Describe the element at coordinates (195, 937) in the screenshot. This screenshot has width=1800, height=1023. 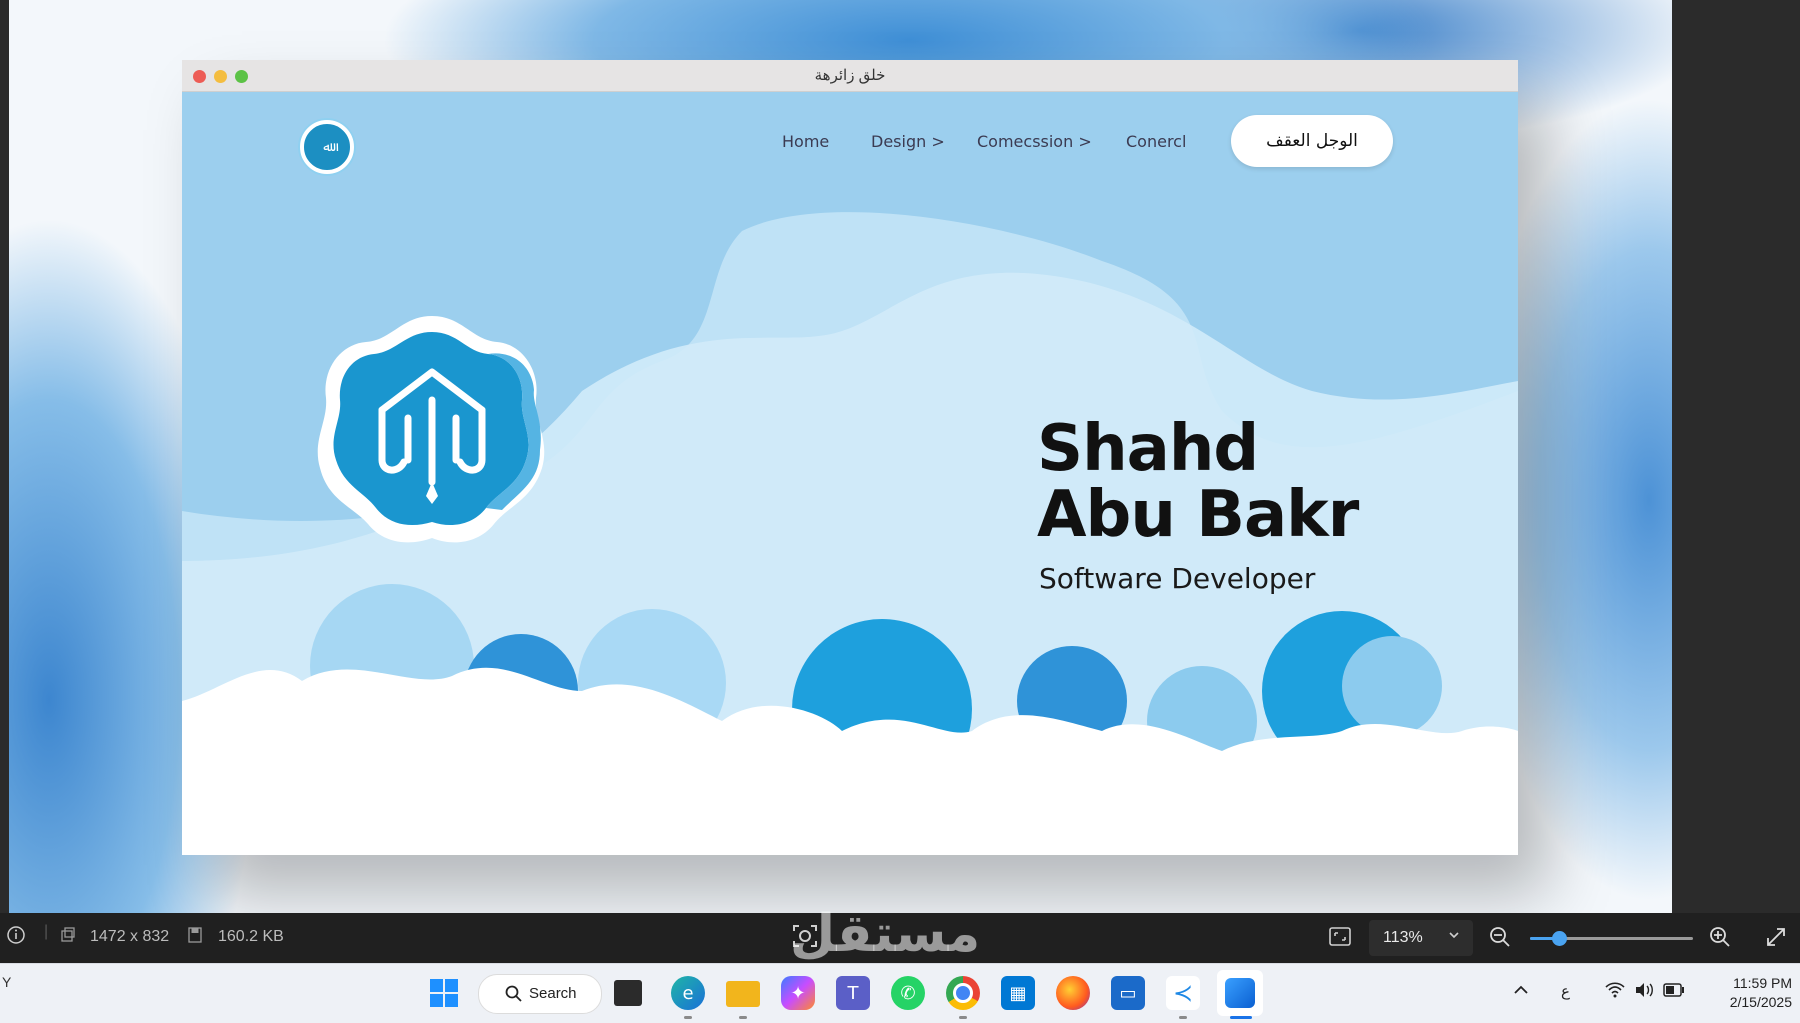
I see `file-size-icon` at that location.